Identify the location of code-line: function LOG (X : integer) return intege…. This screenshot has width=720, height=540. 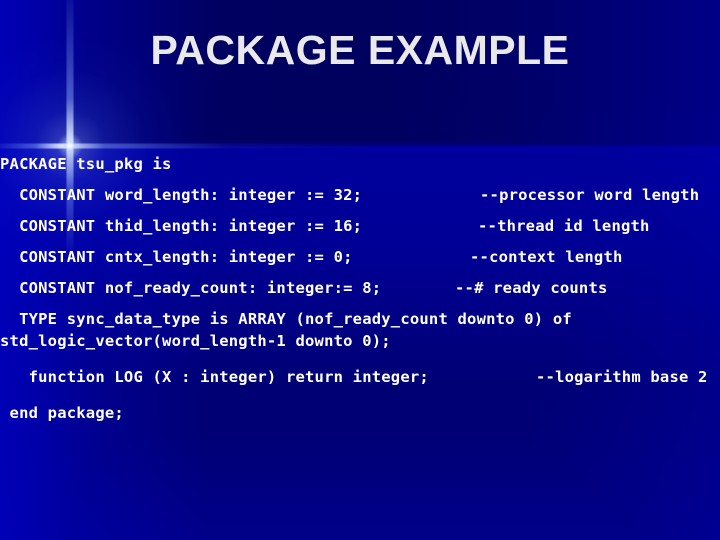
(360, 386).